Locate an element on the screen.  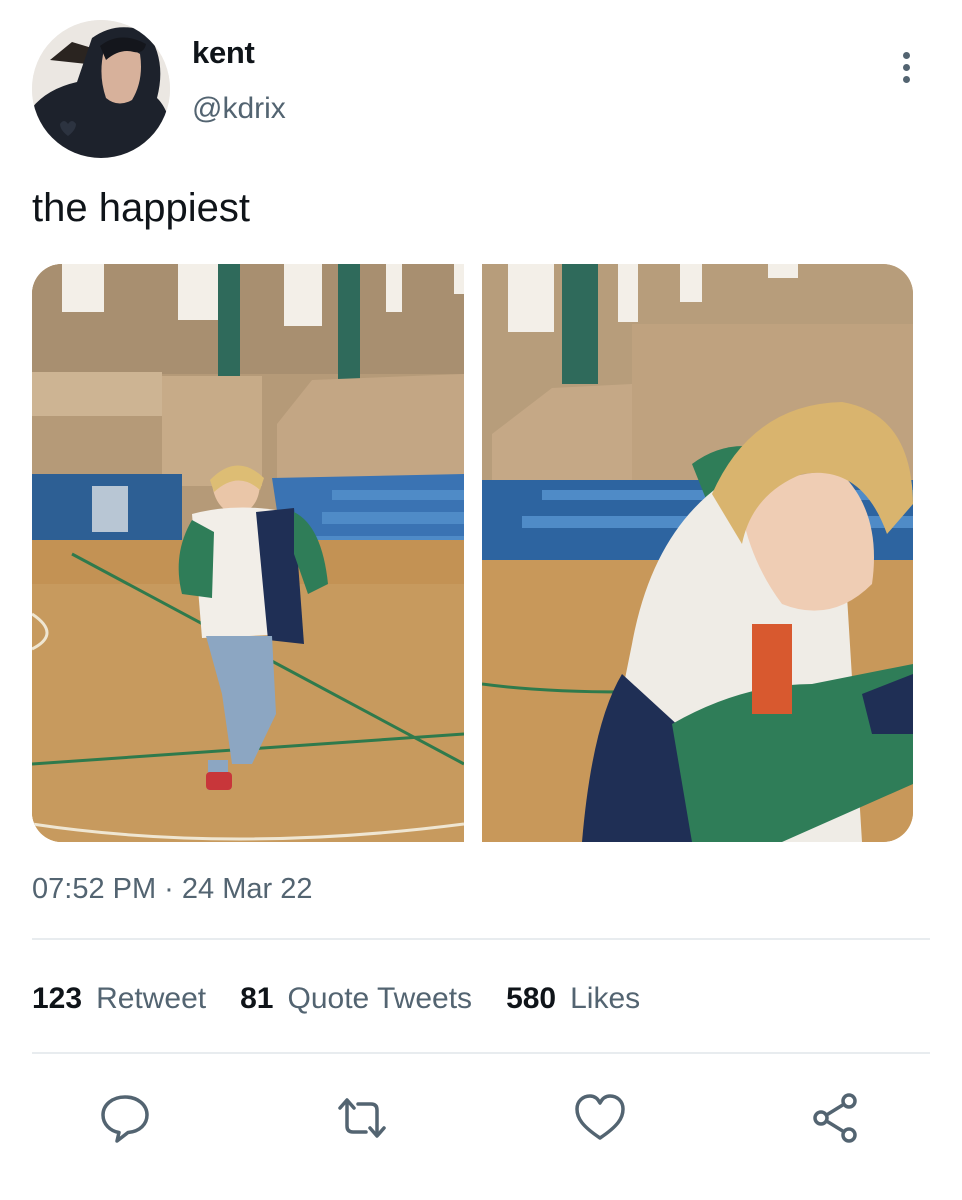
more-options-button is located at coordinates (906, 67).